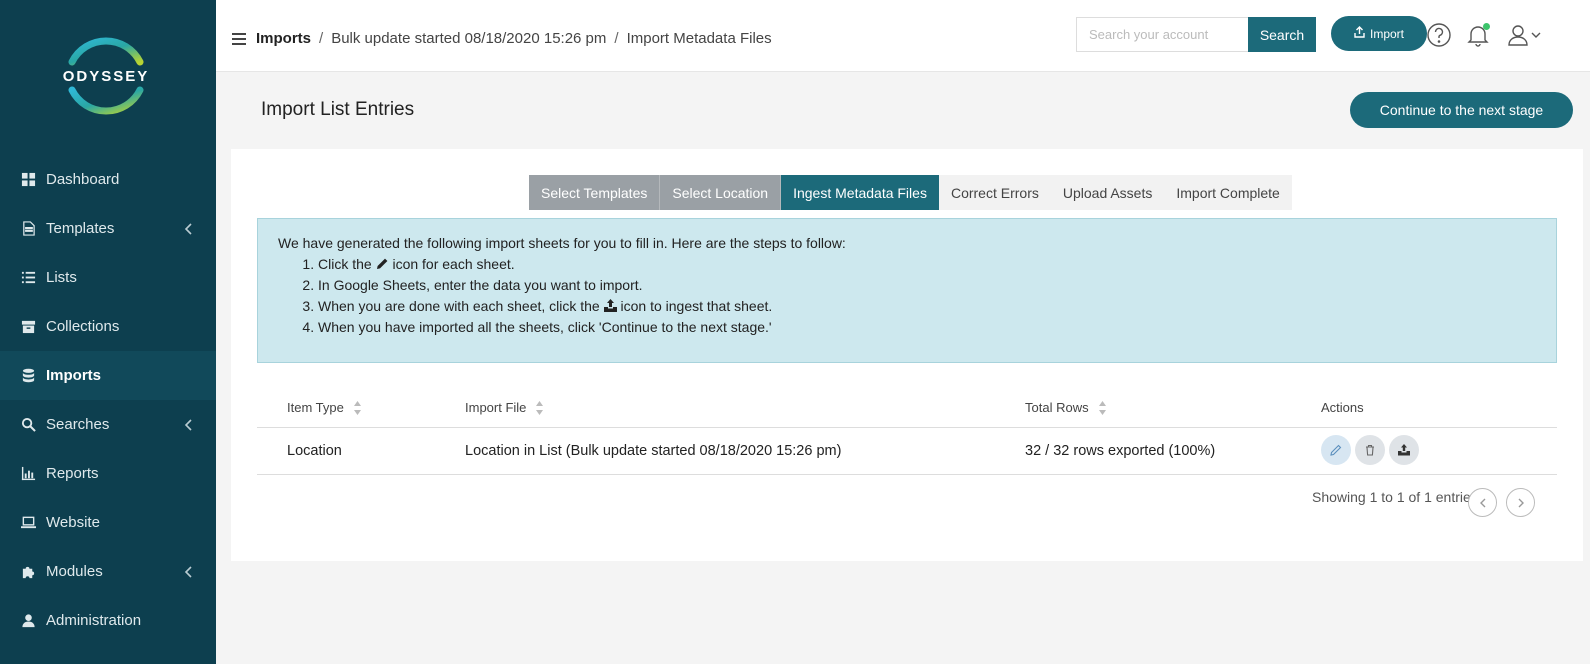 The width and height of the screenshot is (1590, 664). What do you see at coordinates (80, 228) in the screenshot?
I see `sidebar-item-label: Templates` at bounding box center [80, 228].